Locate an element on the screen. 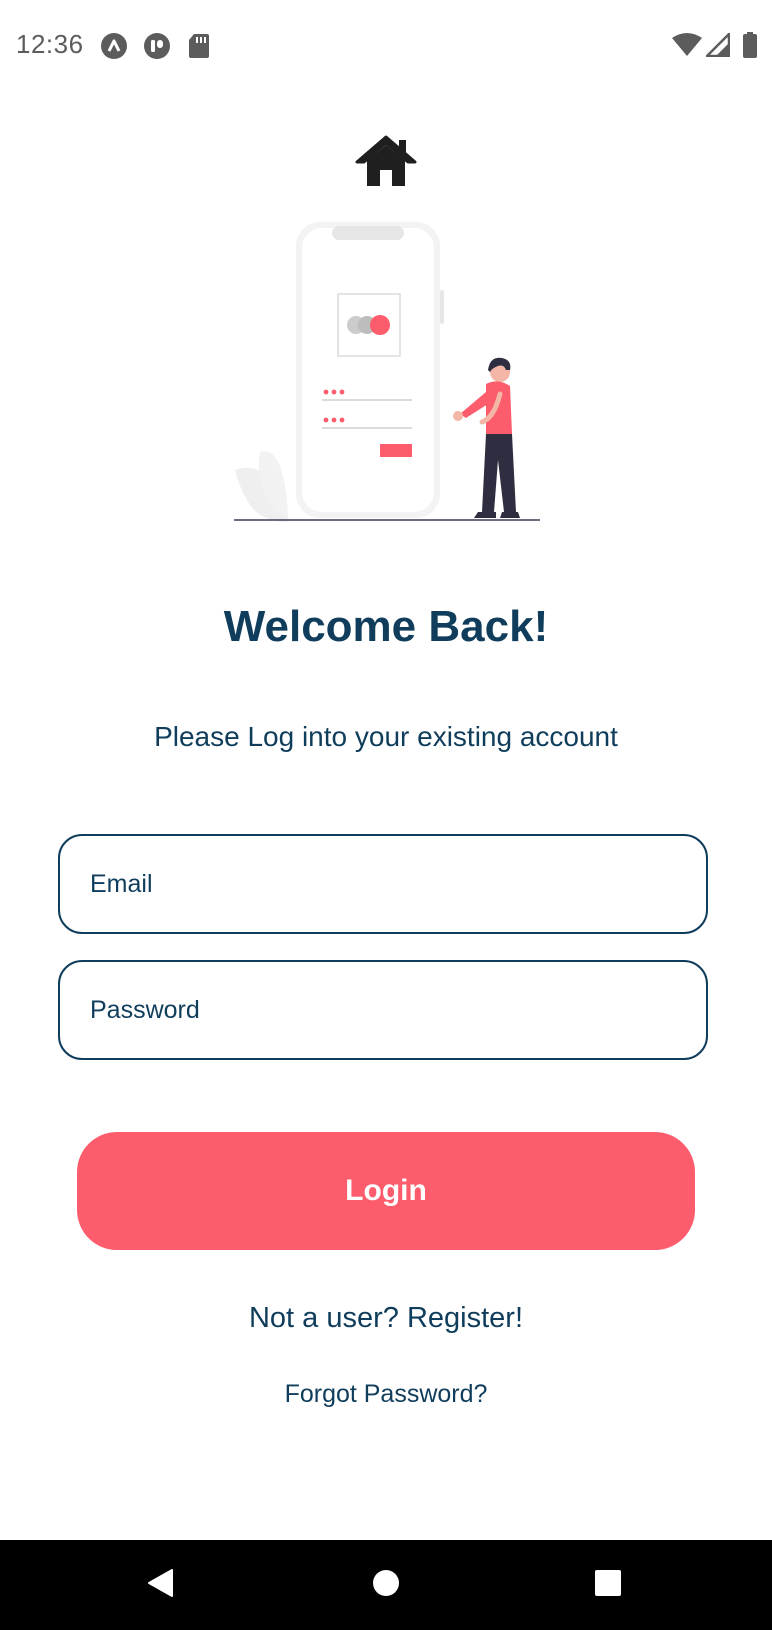 The height and width of the screenshot is (1630, 772). password-field is located at coordinates (383, 1010).